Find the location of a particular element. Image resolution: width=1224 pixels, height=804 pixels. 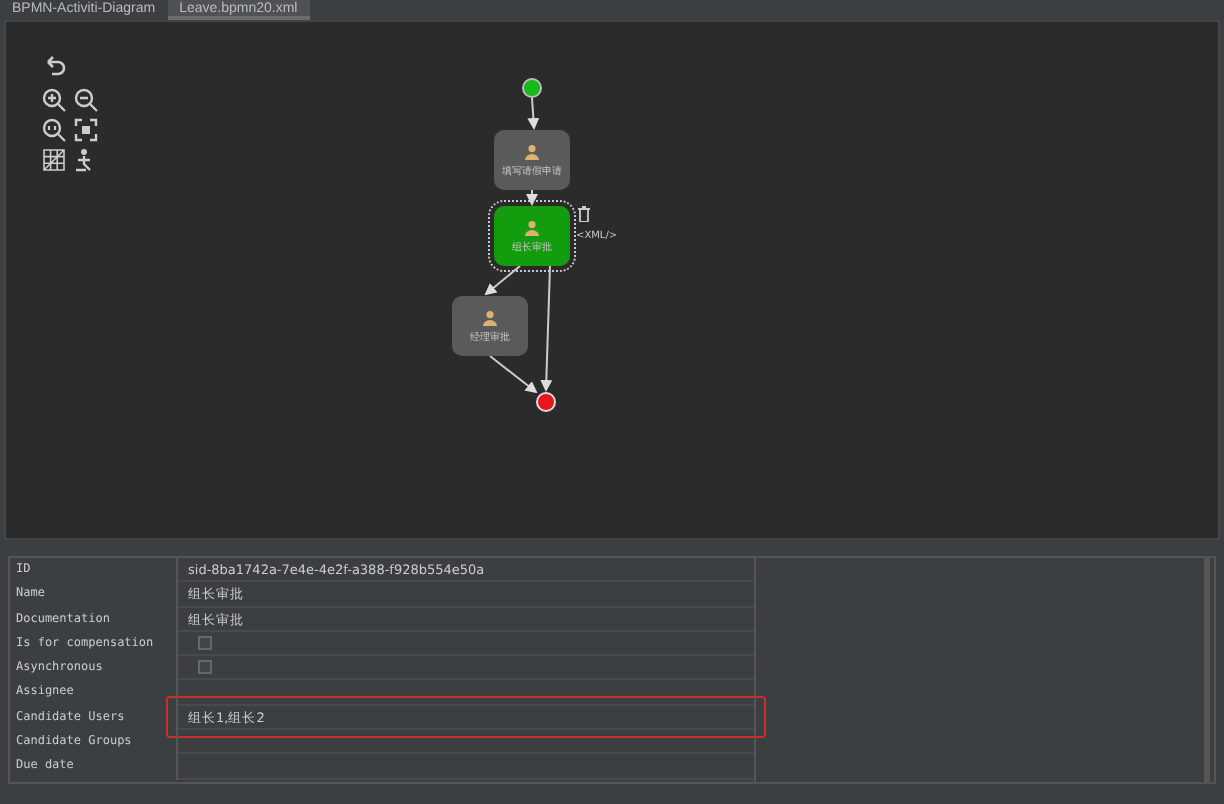

trash-icon is located at coordinates (584, 214).